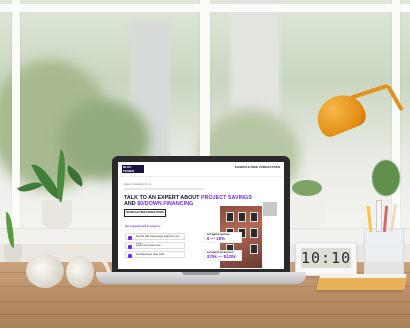  Describe the element at coordinates (145, 213) in the screenshot. I see `schedule-consultation-button: SCHEDULE FREE CONSULTATION` at that location.